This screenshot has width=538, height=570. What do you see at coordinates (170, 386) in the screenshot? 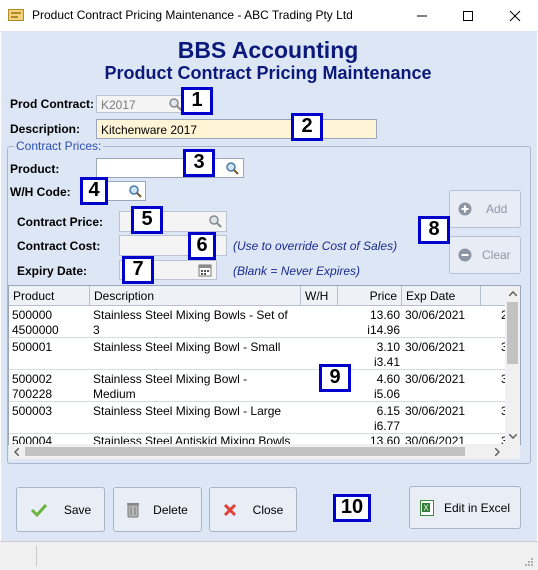
I see `cell-description: Stainless Steel Mixing Bowl - Medium` at bounding box center [170, 386].